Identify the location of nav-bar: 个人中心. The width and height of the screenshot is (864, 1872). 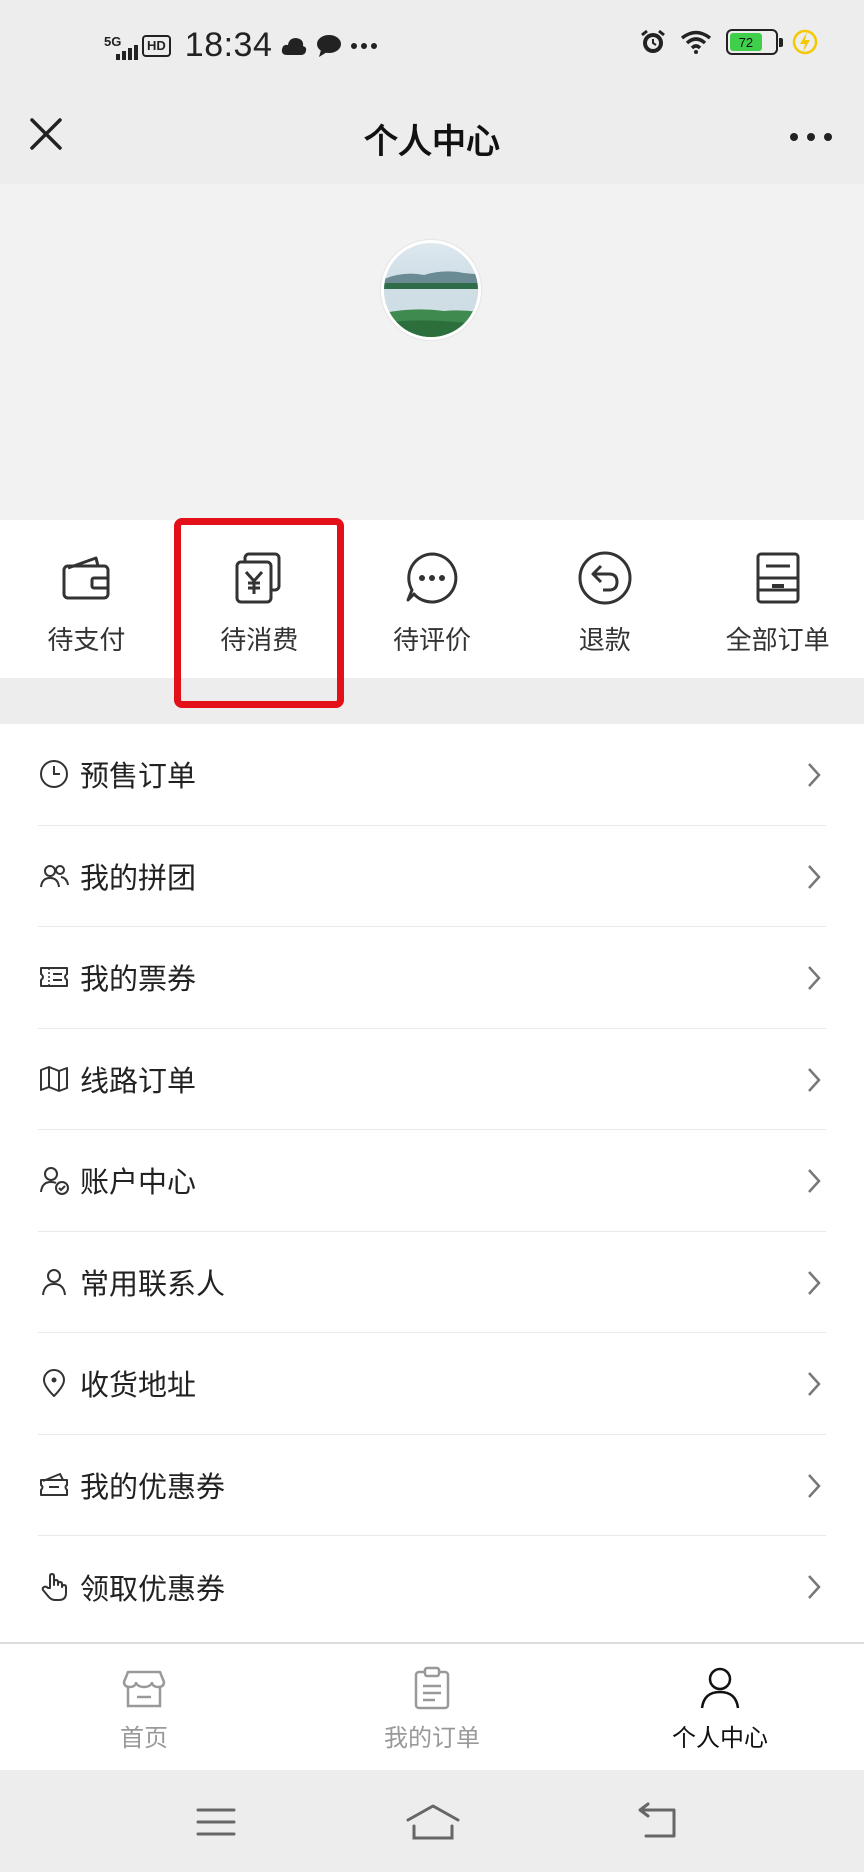
(432, 138).